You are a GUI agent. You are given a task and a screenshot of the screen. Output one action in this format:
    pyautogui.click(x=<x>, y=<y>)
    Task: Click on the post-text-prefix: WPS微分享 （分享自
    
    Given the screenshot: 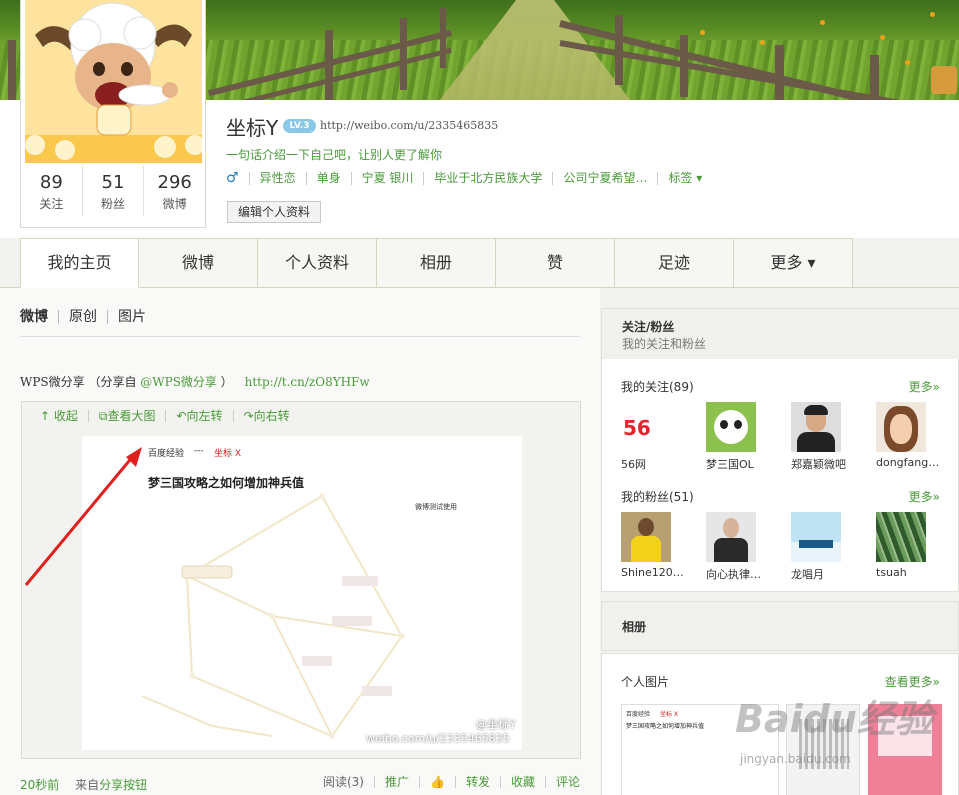 What is the action you would take?
    pyautogui.click(x=78, y=382)
    